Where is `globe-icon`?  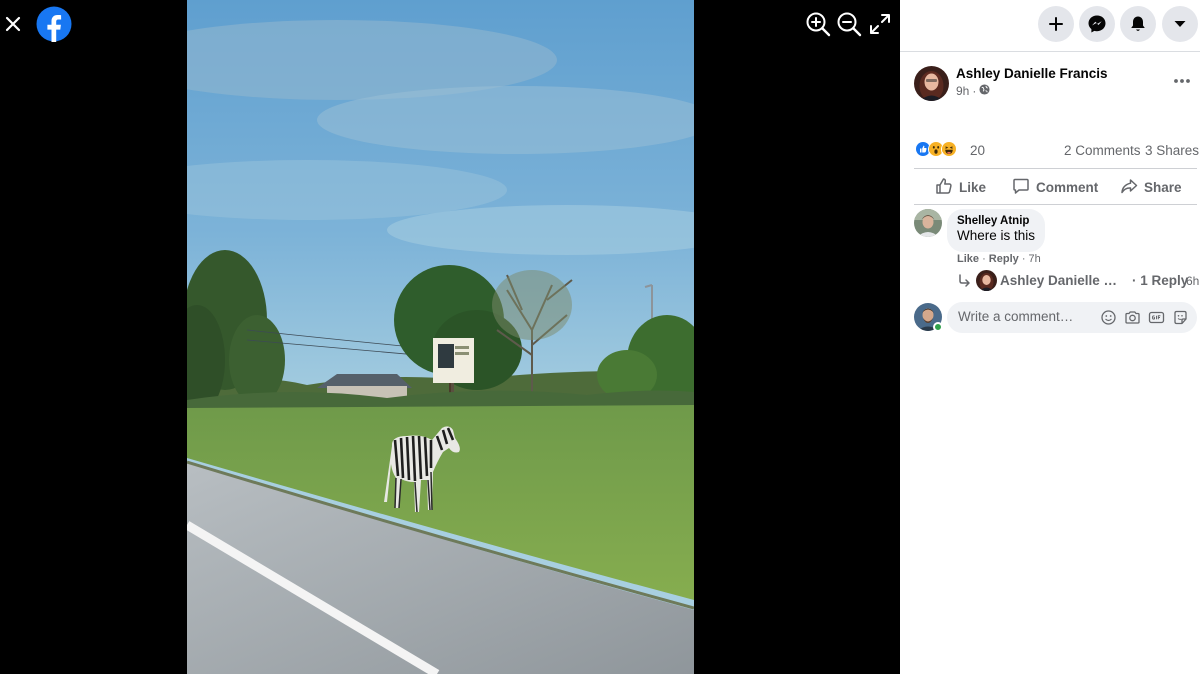 globe-icon is located at coordinates (984, 91).